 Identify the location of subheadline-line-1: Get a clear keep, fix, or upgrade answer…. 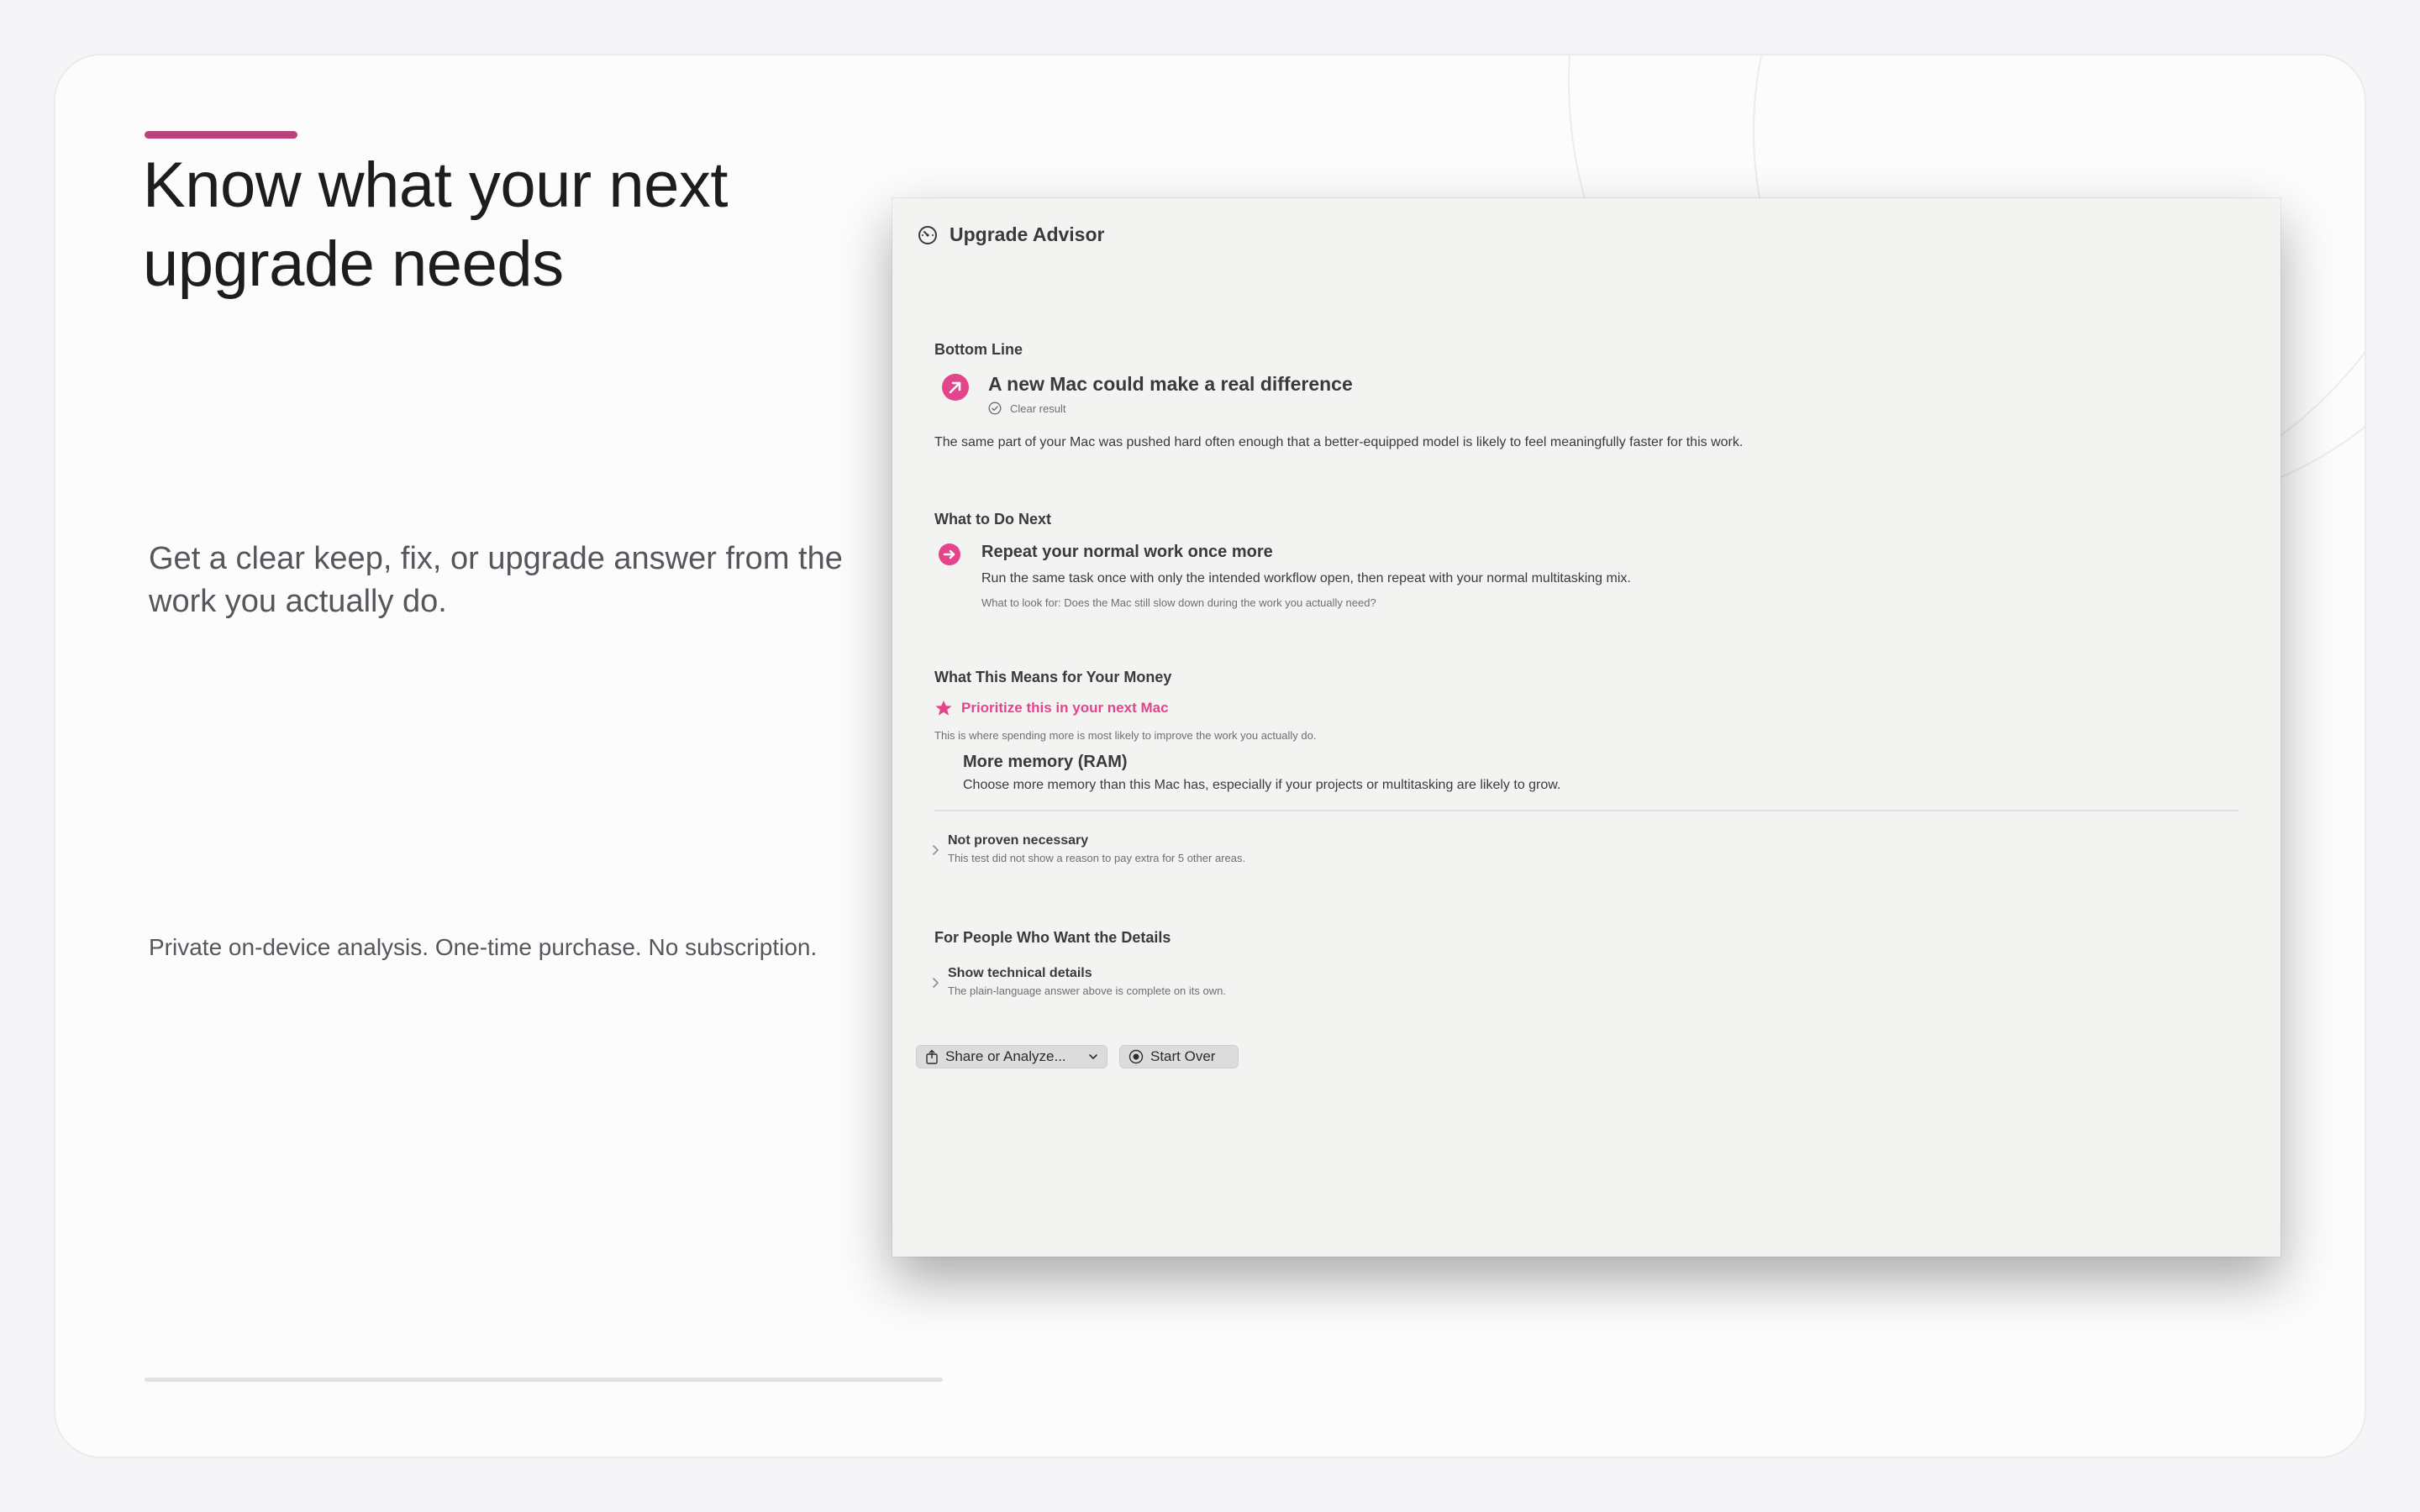
(496, 558).